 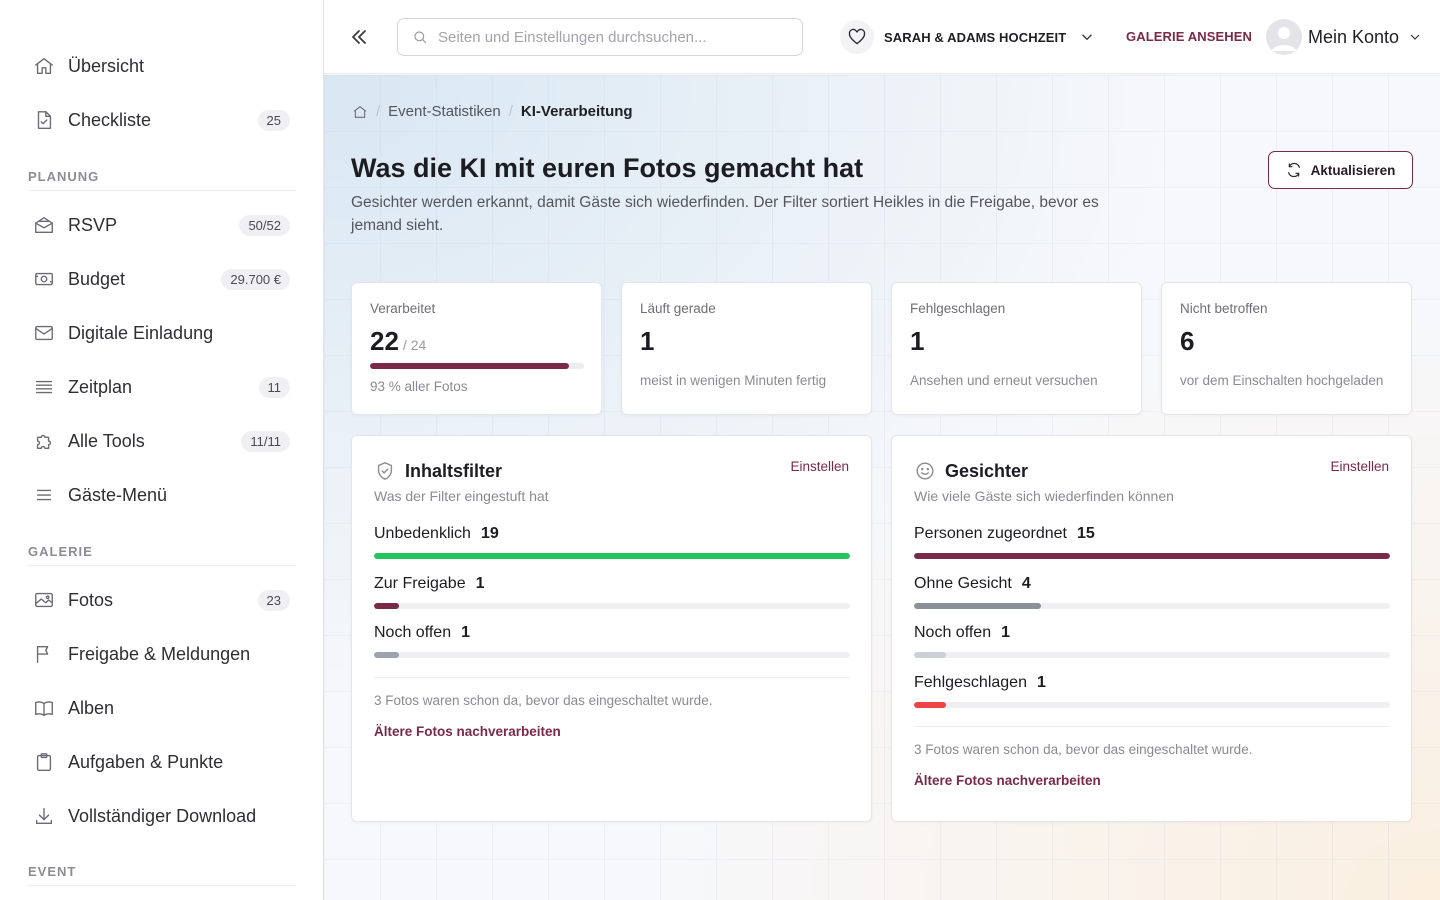 What do you see at coordinates (403, 308) in the screenshot?
I see `stat-label: Verarbeitet` at bounding box center [403, 308].